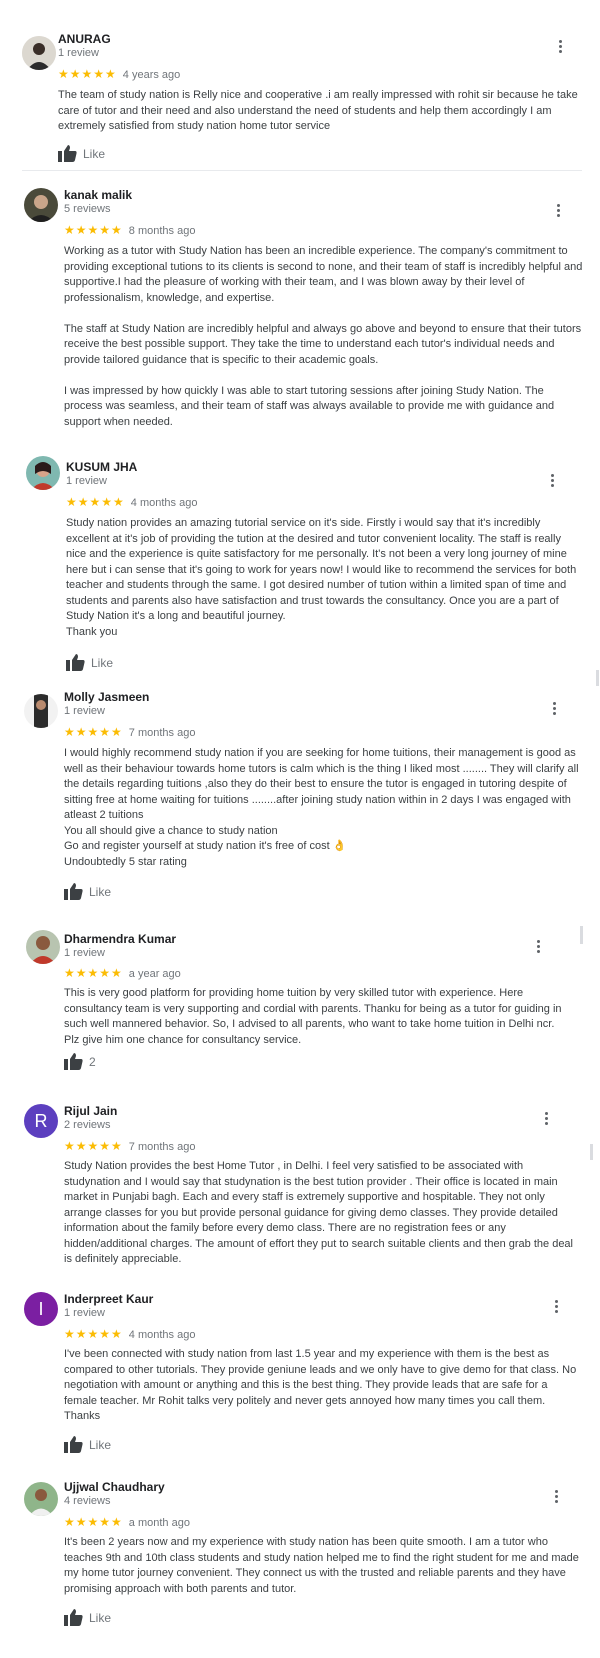  What do you see at coordinates (87, 209) in the screenshot?
I see `review-count: 5 reviews` at bounding box center [87, 209].